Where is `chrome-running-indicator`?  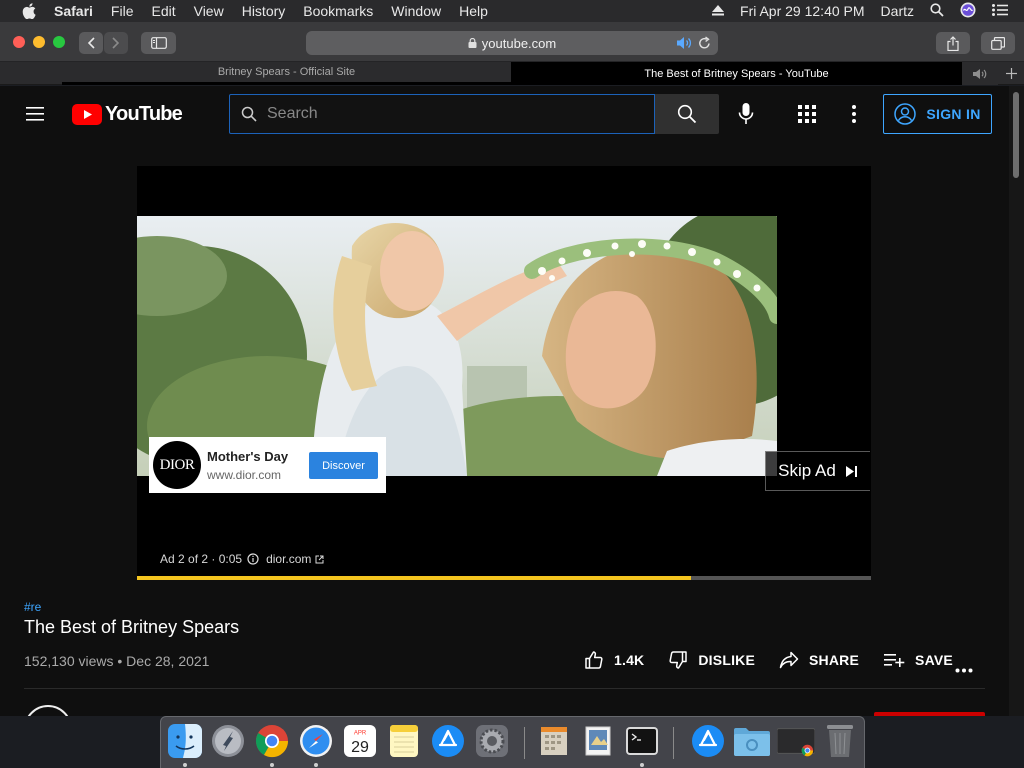 chrome-running-indicator is located at coordinates (272, 765).